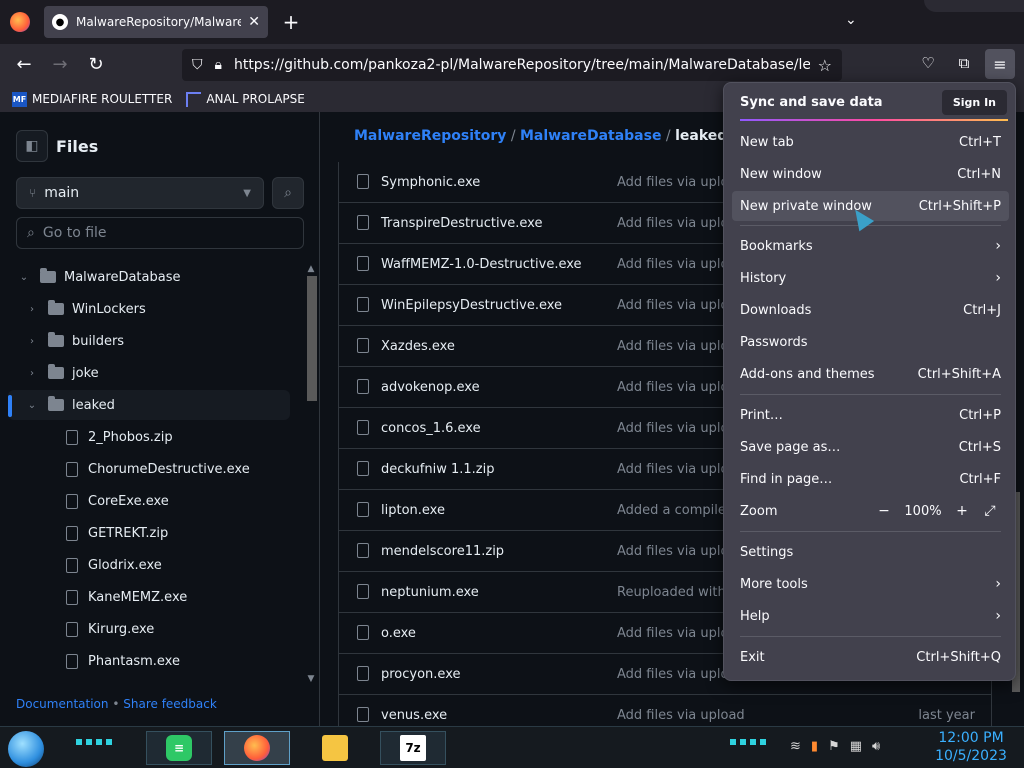 The width and height of the screenshot is (1024, 768). What do you see at coordinates (160, 233) in the screenshot?
I see `go-to-file-input: ⌕ Go to file` at bounding box center [160, 233].